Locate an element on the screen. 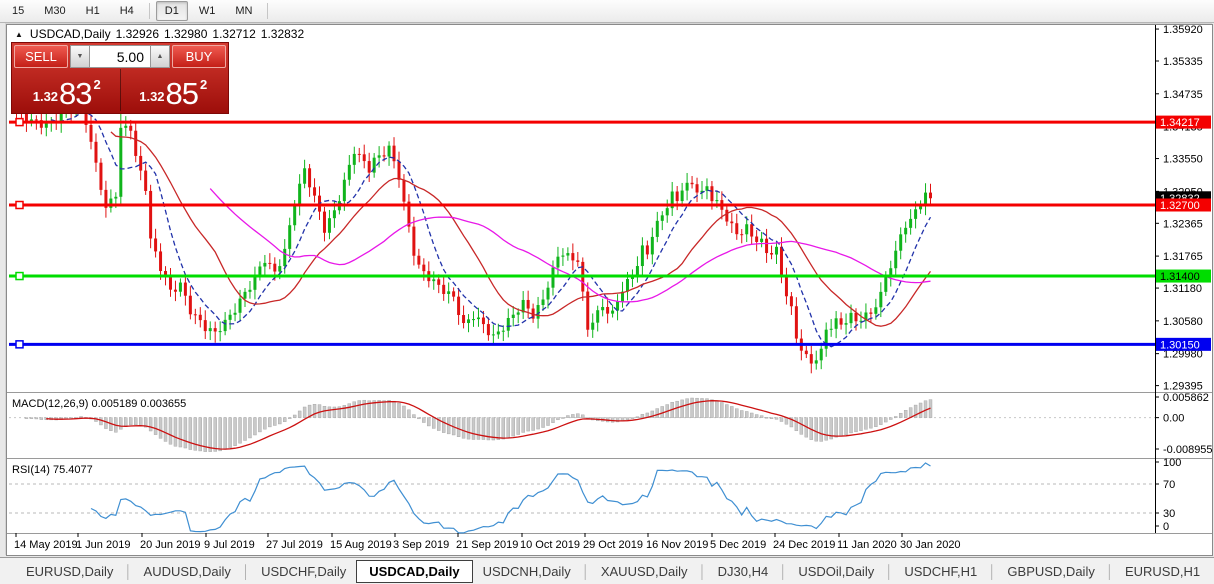  chart-tab-xauusd-daily: XAUUSD,Daily is located at coordinates (644, 571).